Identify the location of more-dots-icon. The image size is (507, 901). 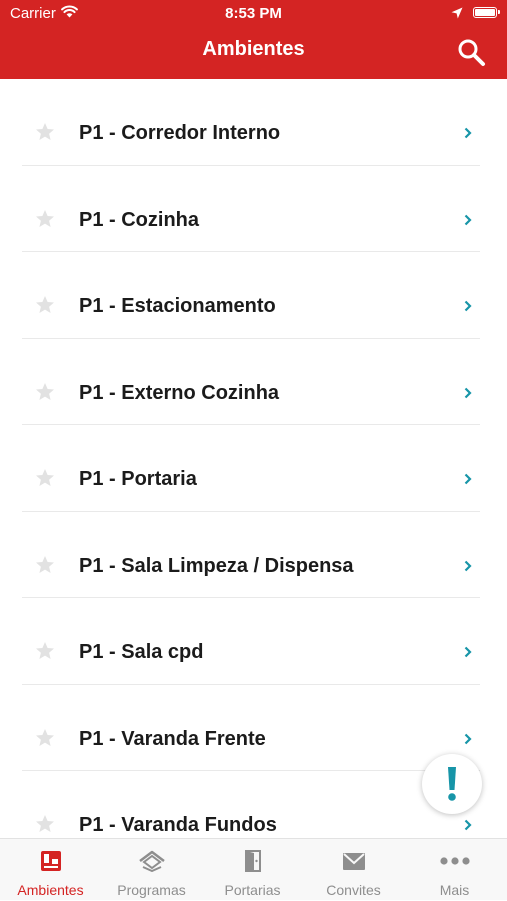
(454, 861).